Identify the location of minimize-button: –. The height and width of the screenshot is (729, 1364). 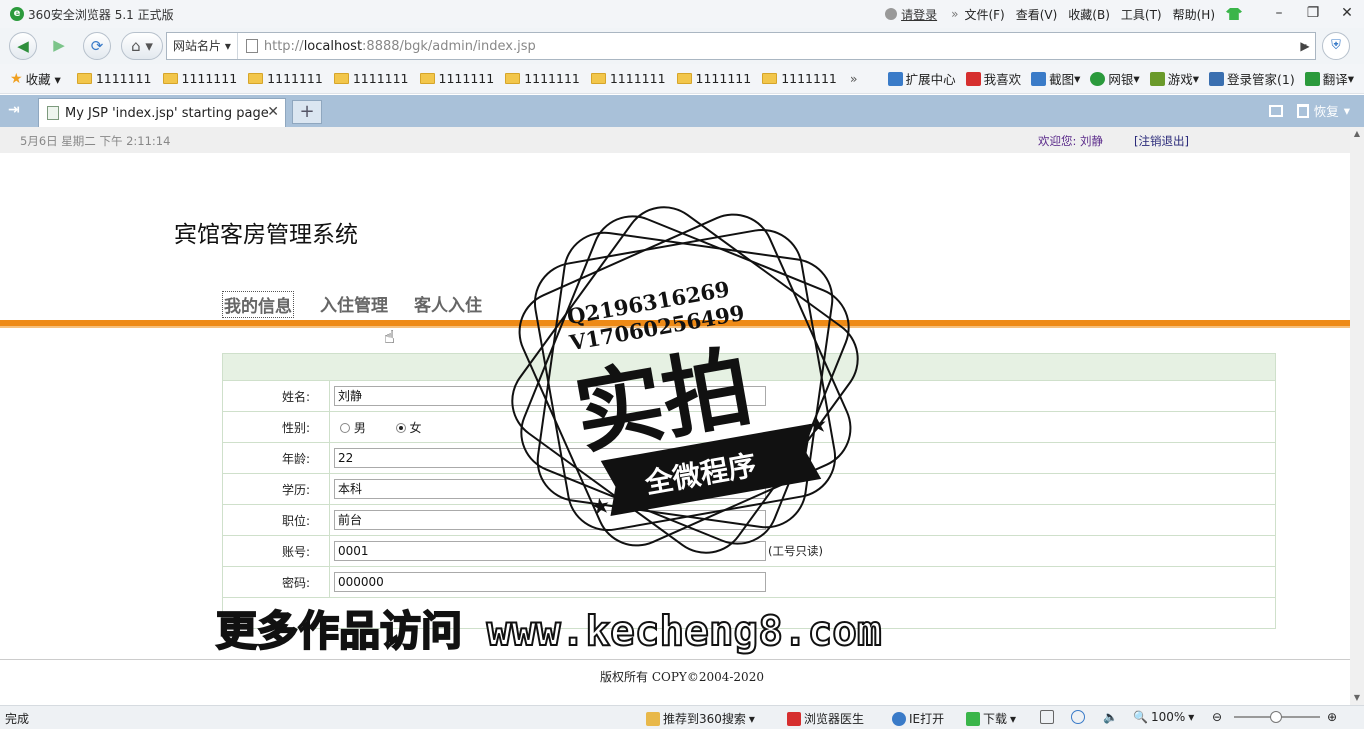
(1279, 14).